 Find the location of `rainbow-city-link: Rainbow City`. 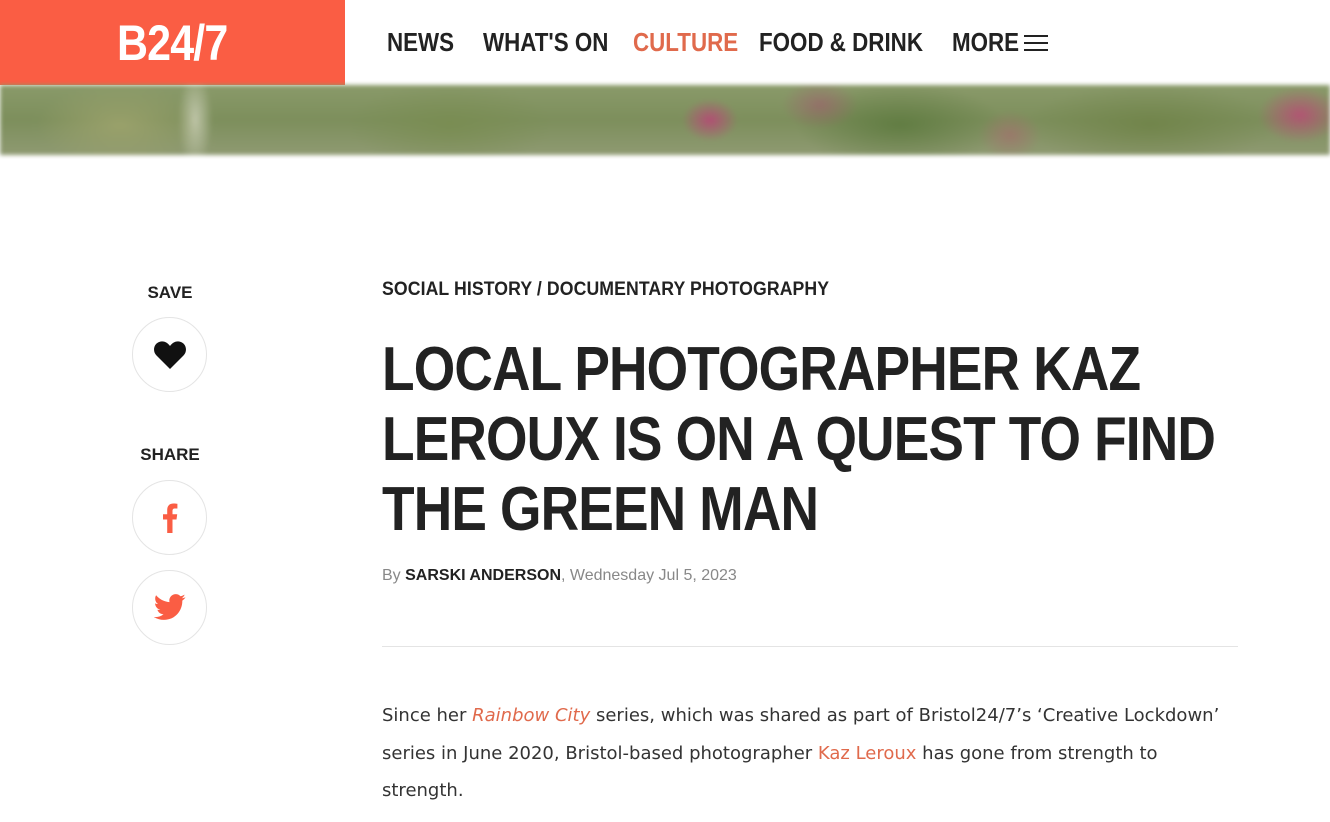

rainbow-city-link: Rainbow City is located at coordinates (531, 715).